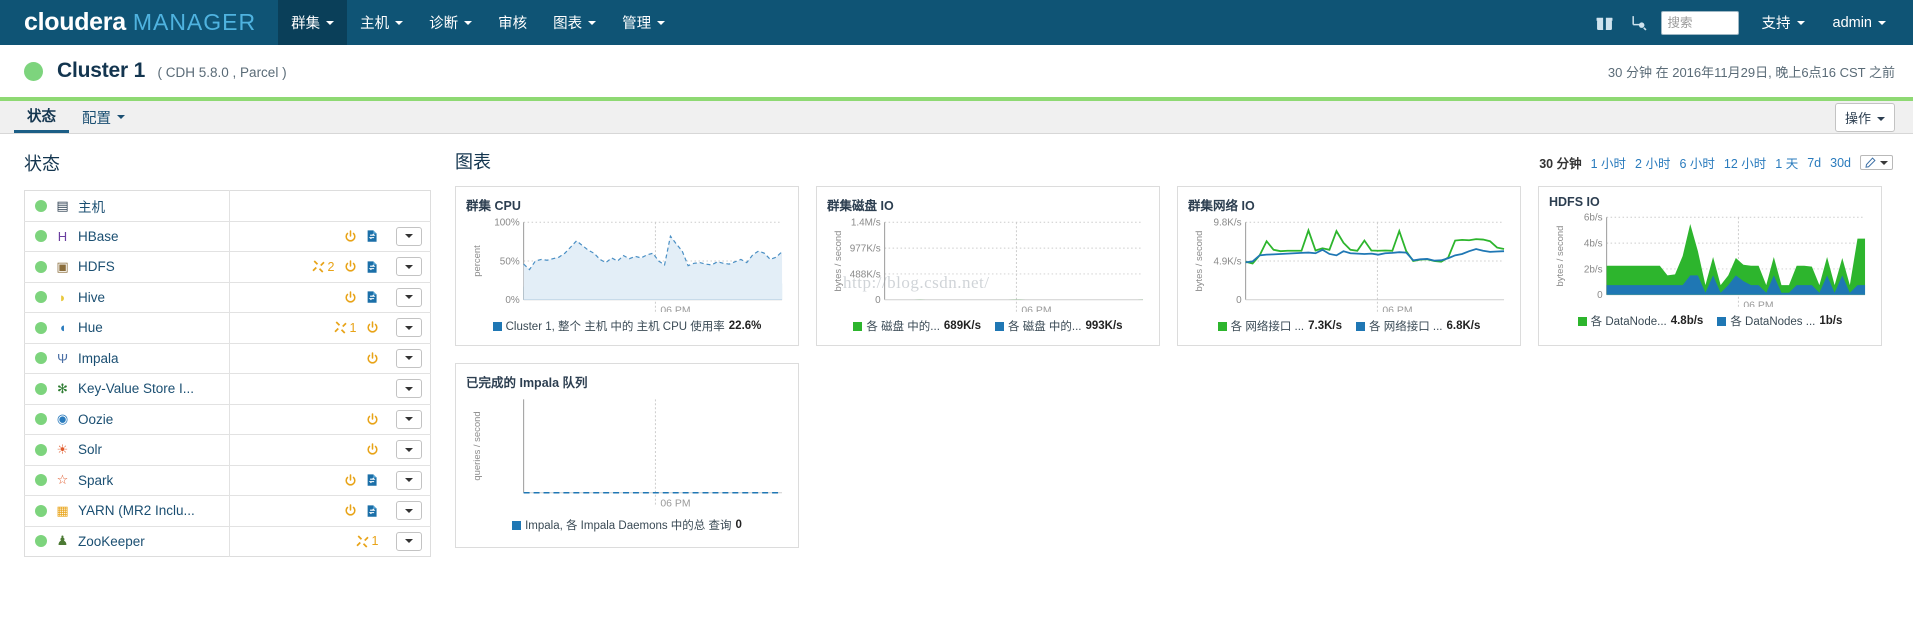  I want to click on chart-title: HDFS IO, so click(1574, 202).